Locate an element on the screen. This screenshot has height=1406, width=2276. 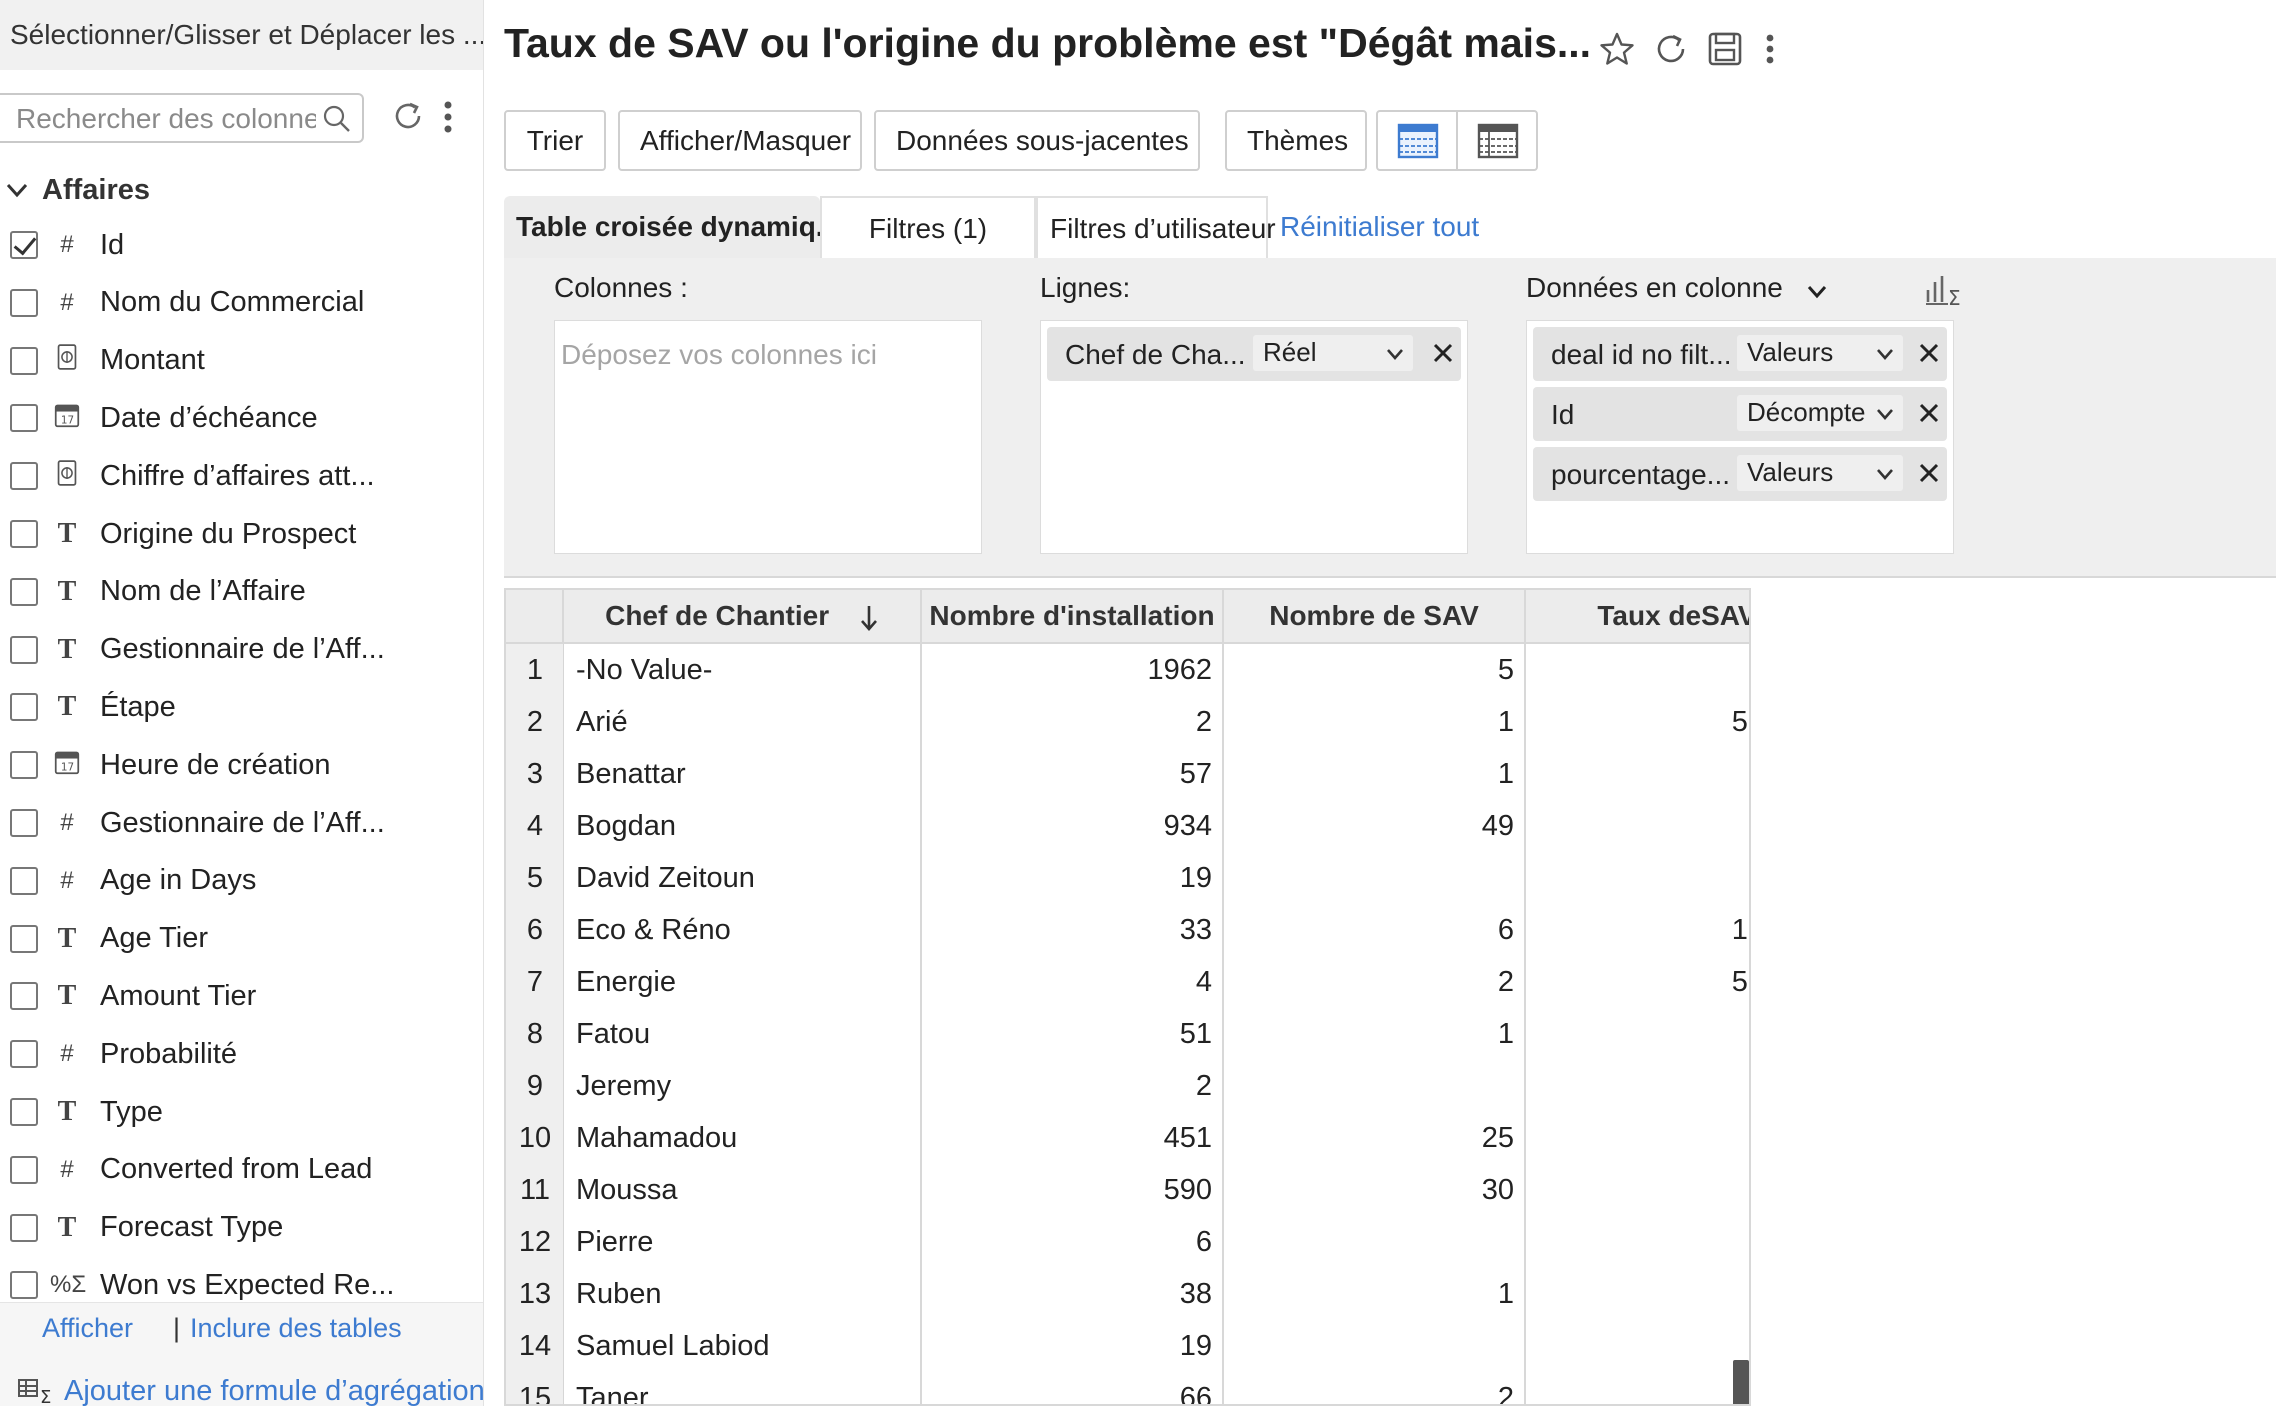
pivot-view-icon is located at coordinates (1498, 141).